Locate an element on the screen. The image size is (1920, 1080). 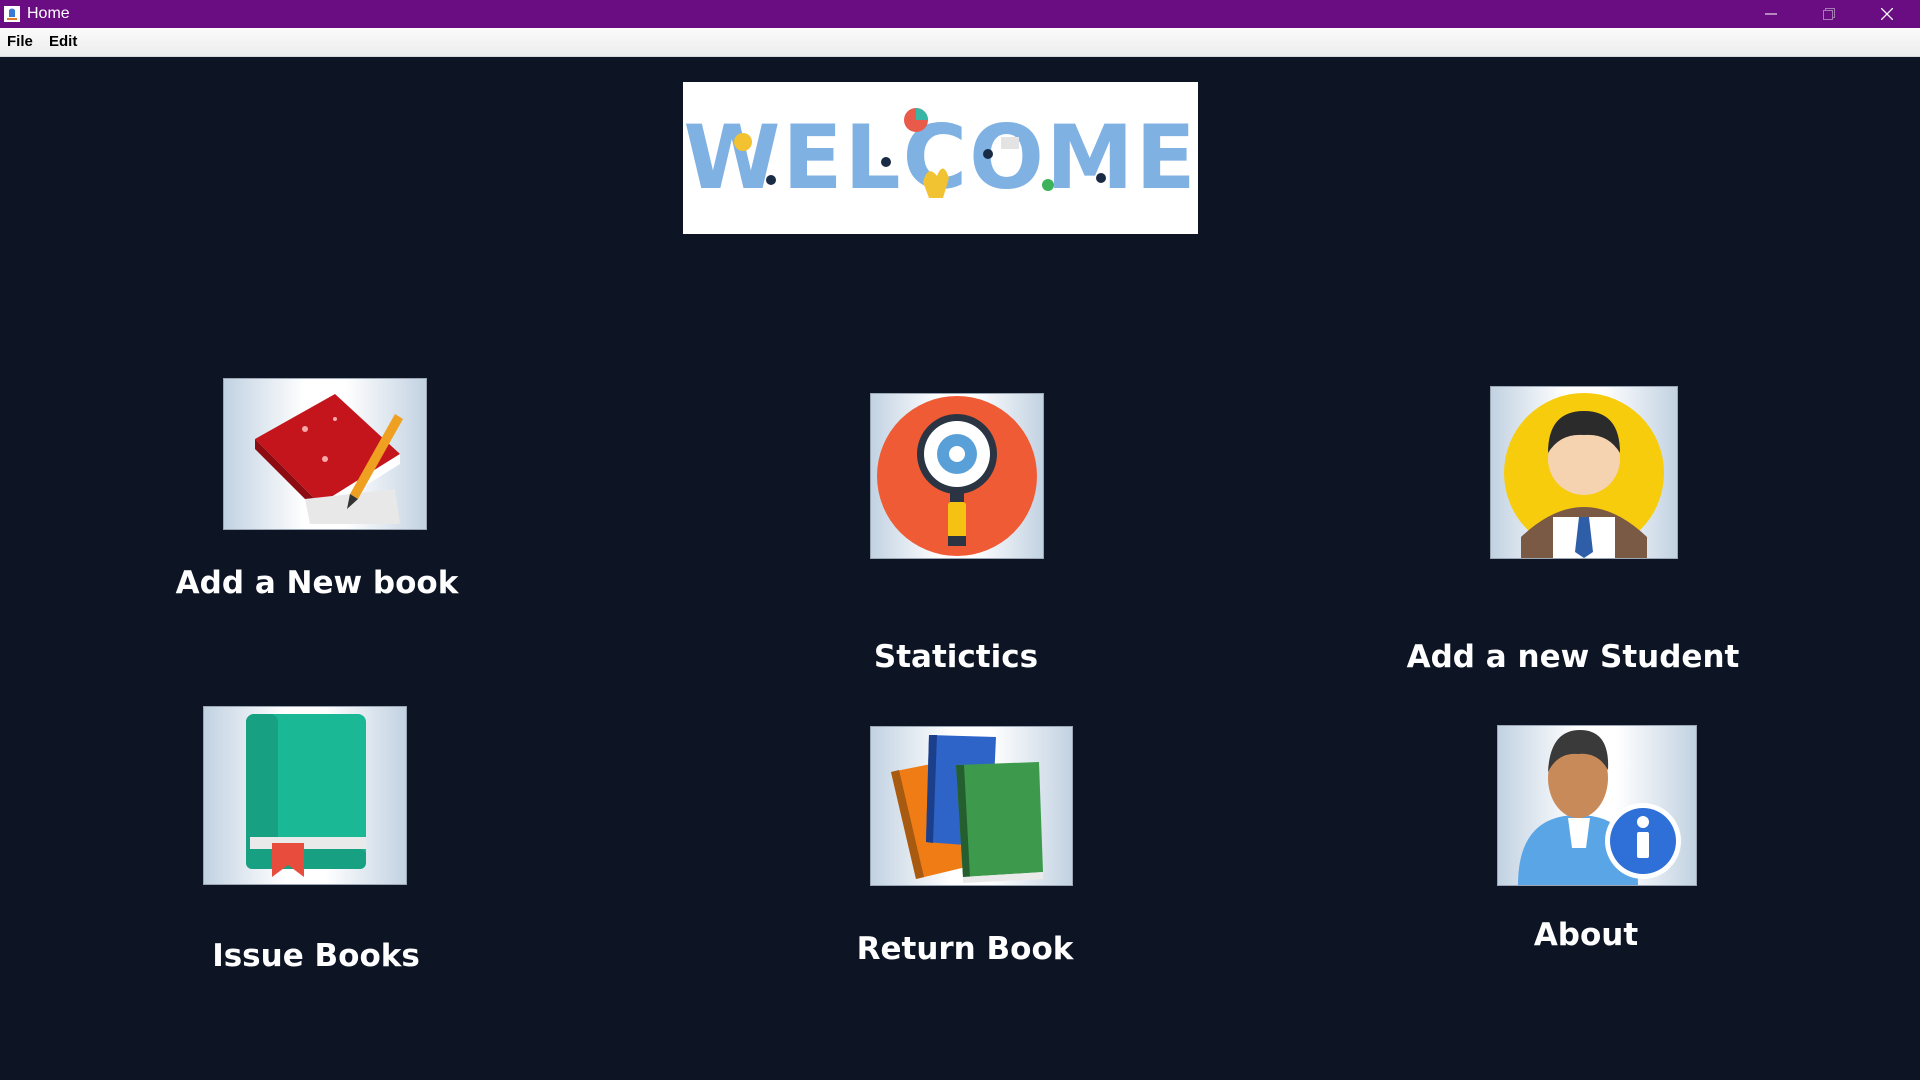
menu-file: File is located at coordinates (20, 42).